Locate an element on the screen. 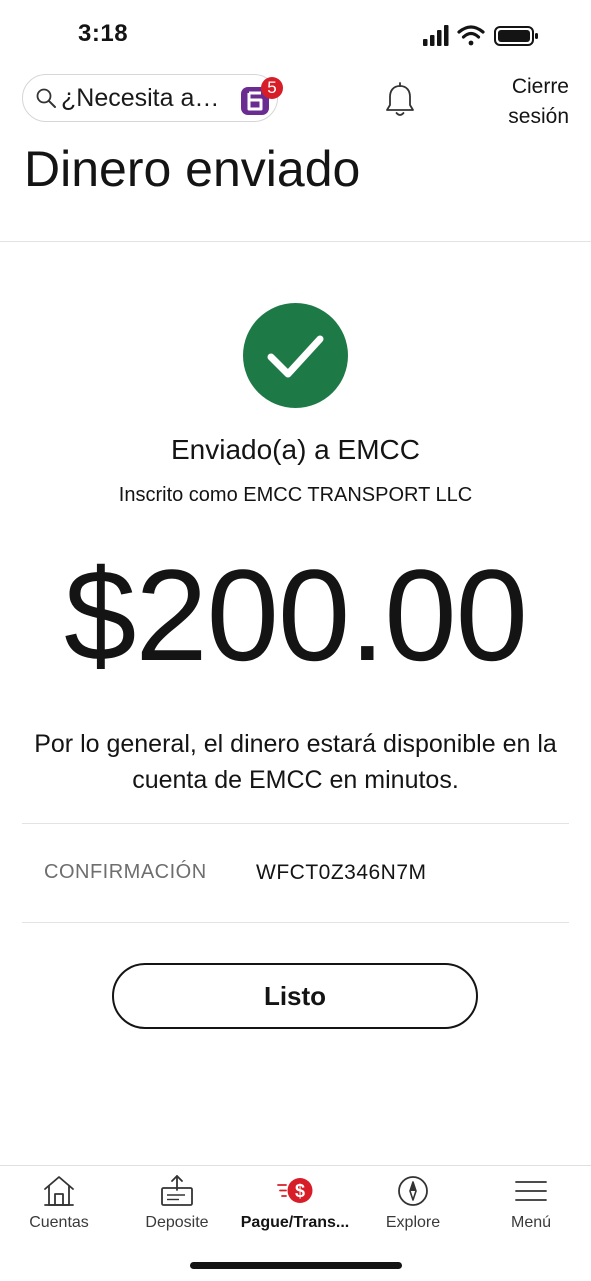 The image size is (591, 1281). notification-count-badge: 5 is located at coordinates (272, 88).